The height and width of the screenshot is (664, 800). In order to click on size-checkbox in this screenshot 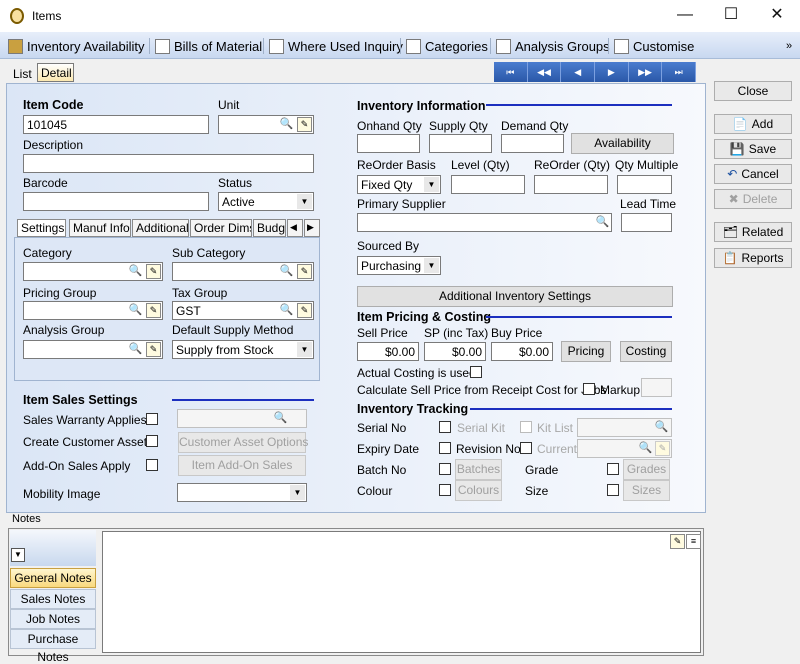, I will do `click(613, 490)`.